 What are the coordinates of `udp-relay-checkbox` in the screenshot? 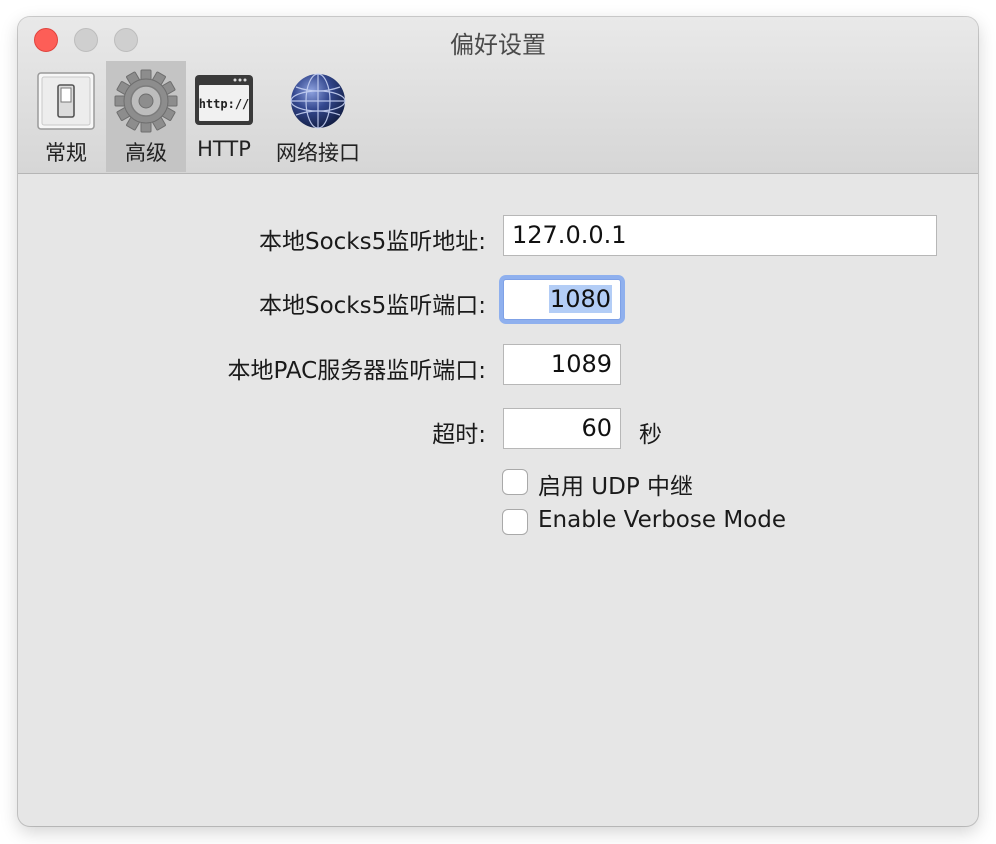 It's located at (515, 482).